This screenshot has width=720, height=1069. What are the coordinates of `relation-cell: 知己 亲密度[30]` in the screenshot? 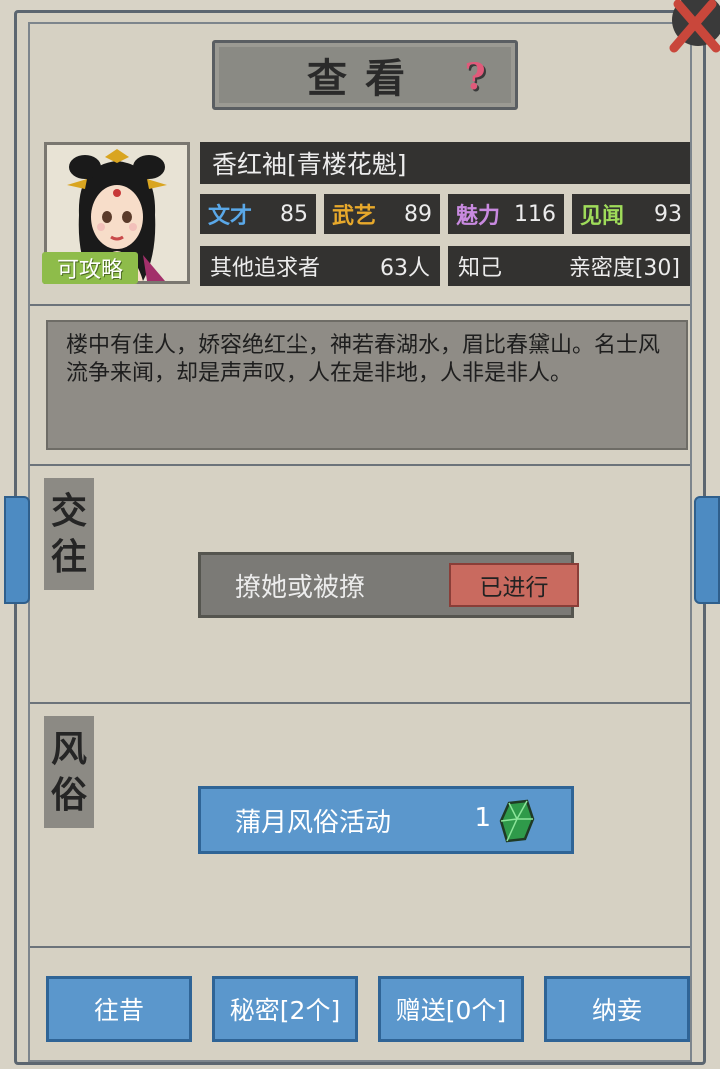 It's located at (569, 266).